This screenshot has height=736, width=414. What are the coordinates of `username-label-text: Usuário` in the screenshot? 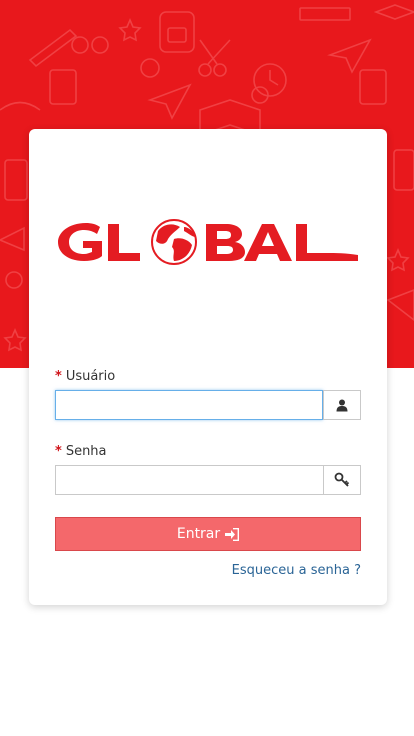 It's located at (90, 376).